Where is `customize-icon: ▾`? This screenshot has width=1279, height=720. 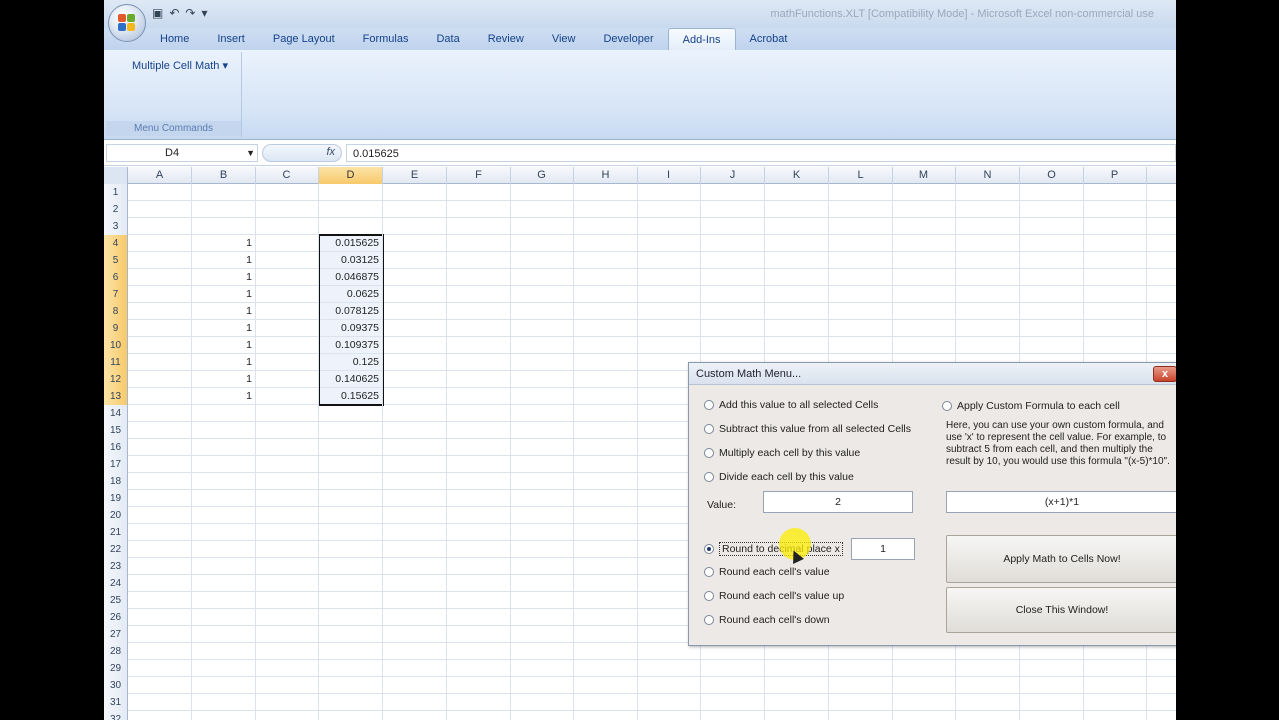 customize-icon: ▾ is located at coordinates (204, 13).